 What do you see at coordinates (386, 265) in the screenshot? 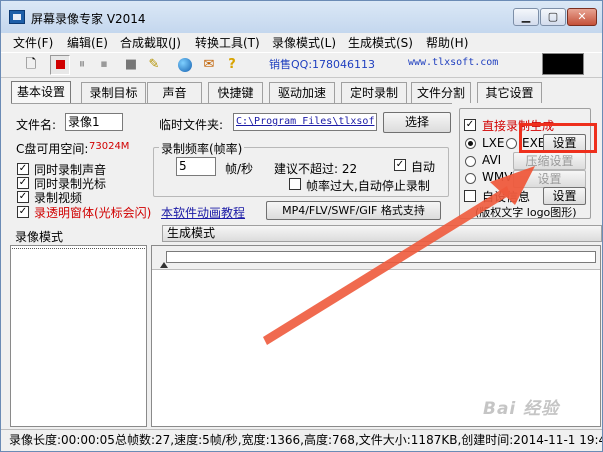
I see `arrow-shaft` at bounding box center [386, 265].